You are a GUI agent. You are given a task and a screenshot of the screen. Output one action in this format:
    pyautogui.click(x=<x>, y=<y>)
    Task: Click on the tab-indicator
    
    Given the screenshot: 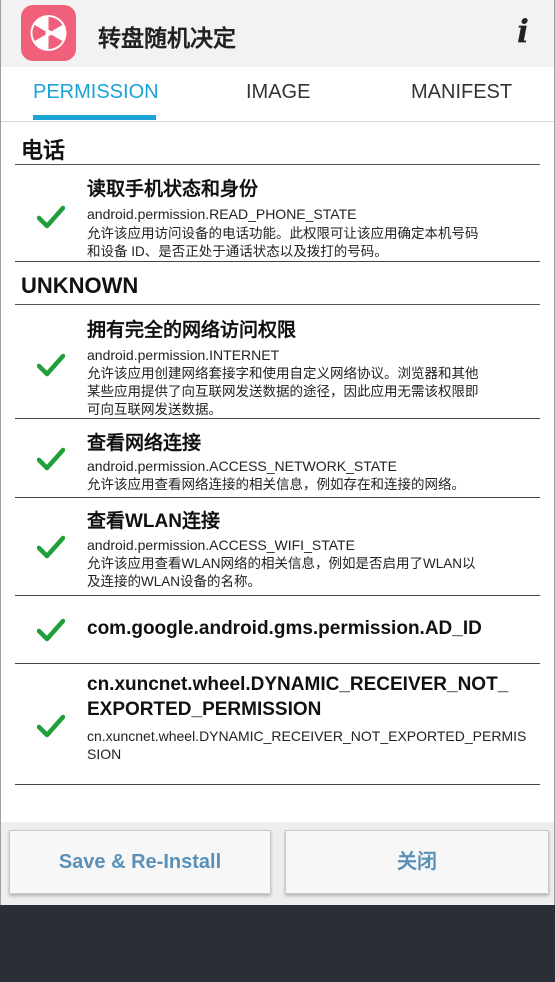 What is the action you would take?
    pyautogui.click(x=94, y=117)
    